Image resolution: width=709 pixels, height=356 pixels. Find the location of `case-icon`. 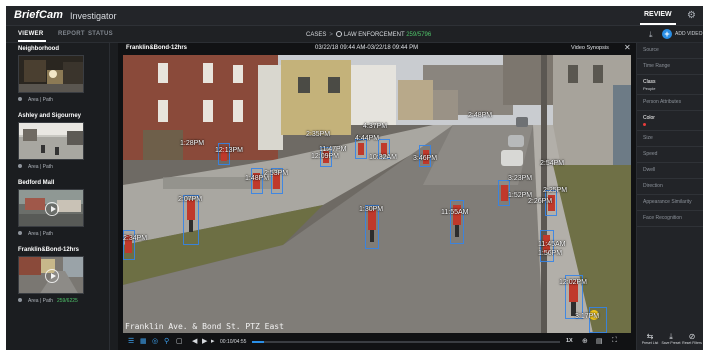

case-icon is located at coordinates (338, 34).